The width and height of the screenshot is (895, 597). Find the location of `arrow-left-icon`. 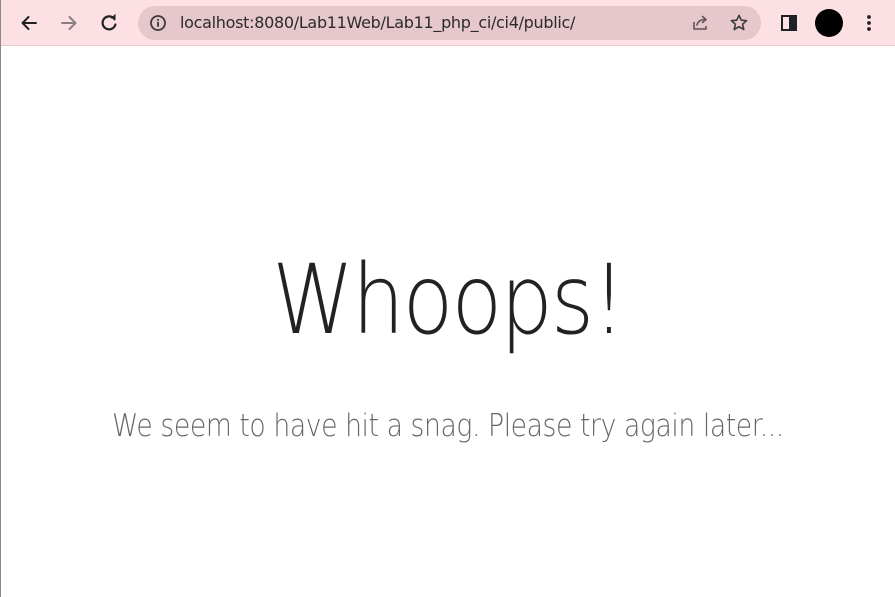

arrow-left-icon is located at coordinates (29, 23).